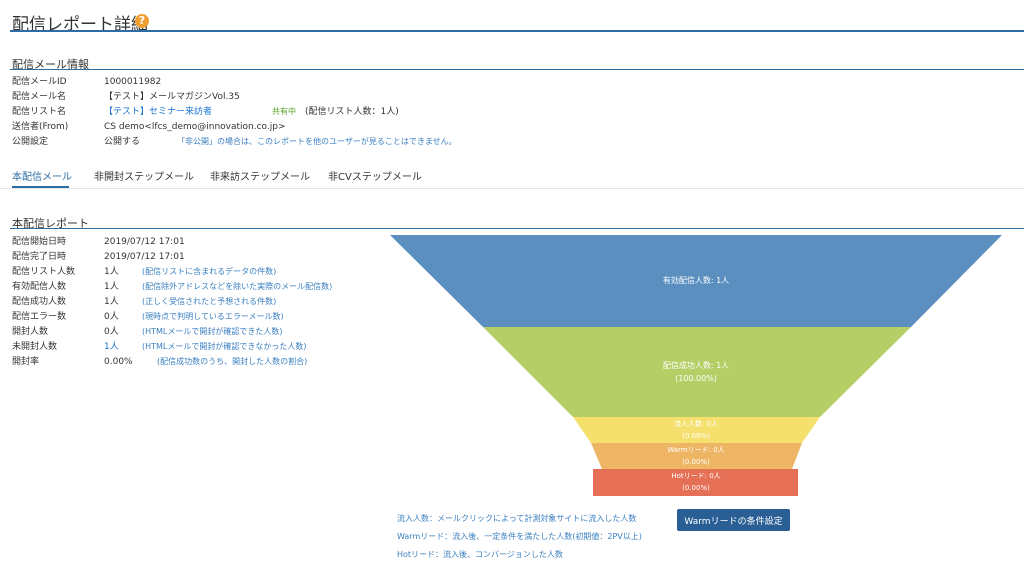 The height and width of the screenshot is (577, 1024). Describe the element at coordinates (209, 271) in the screenshot. I see `row-note: (配信リストに含まれるデータの件数)` at that location.